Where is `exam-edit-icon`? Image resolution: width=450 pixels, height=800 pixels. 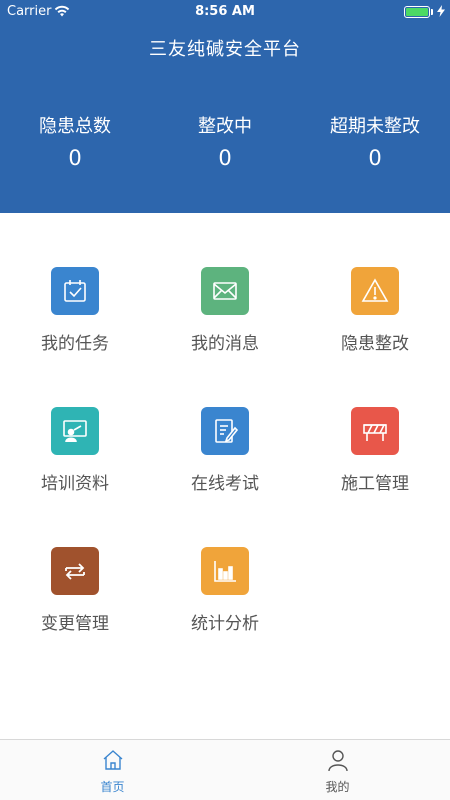
exam-edit-icon is located at coordinates (225, 431).